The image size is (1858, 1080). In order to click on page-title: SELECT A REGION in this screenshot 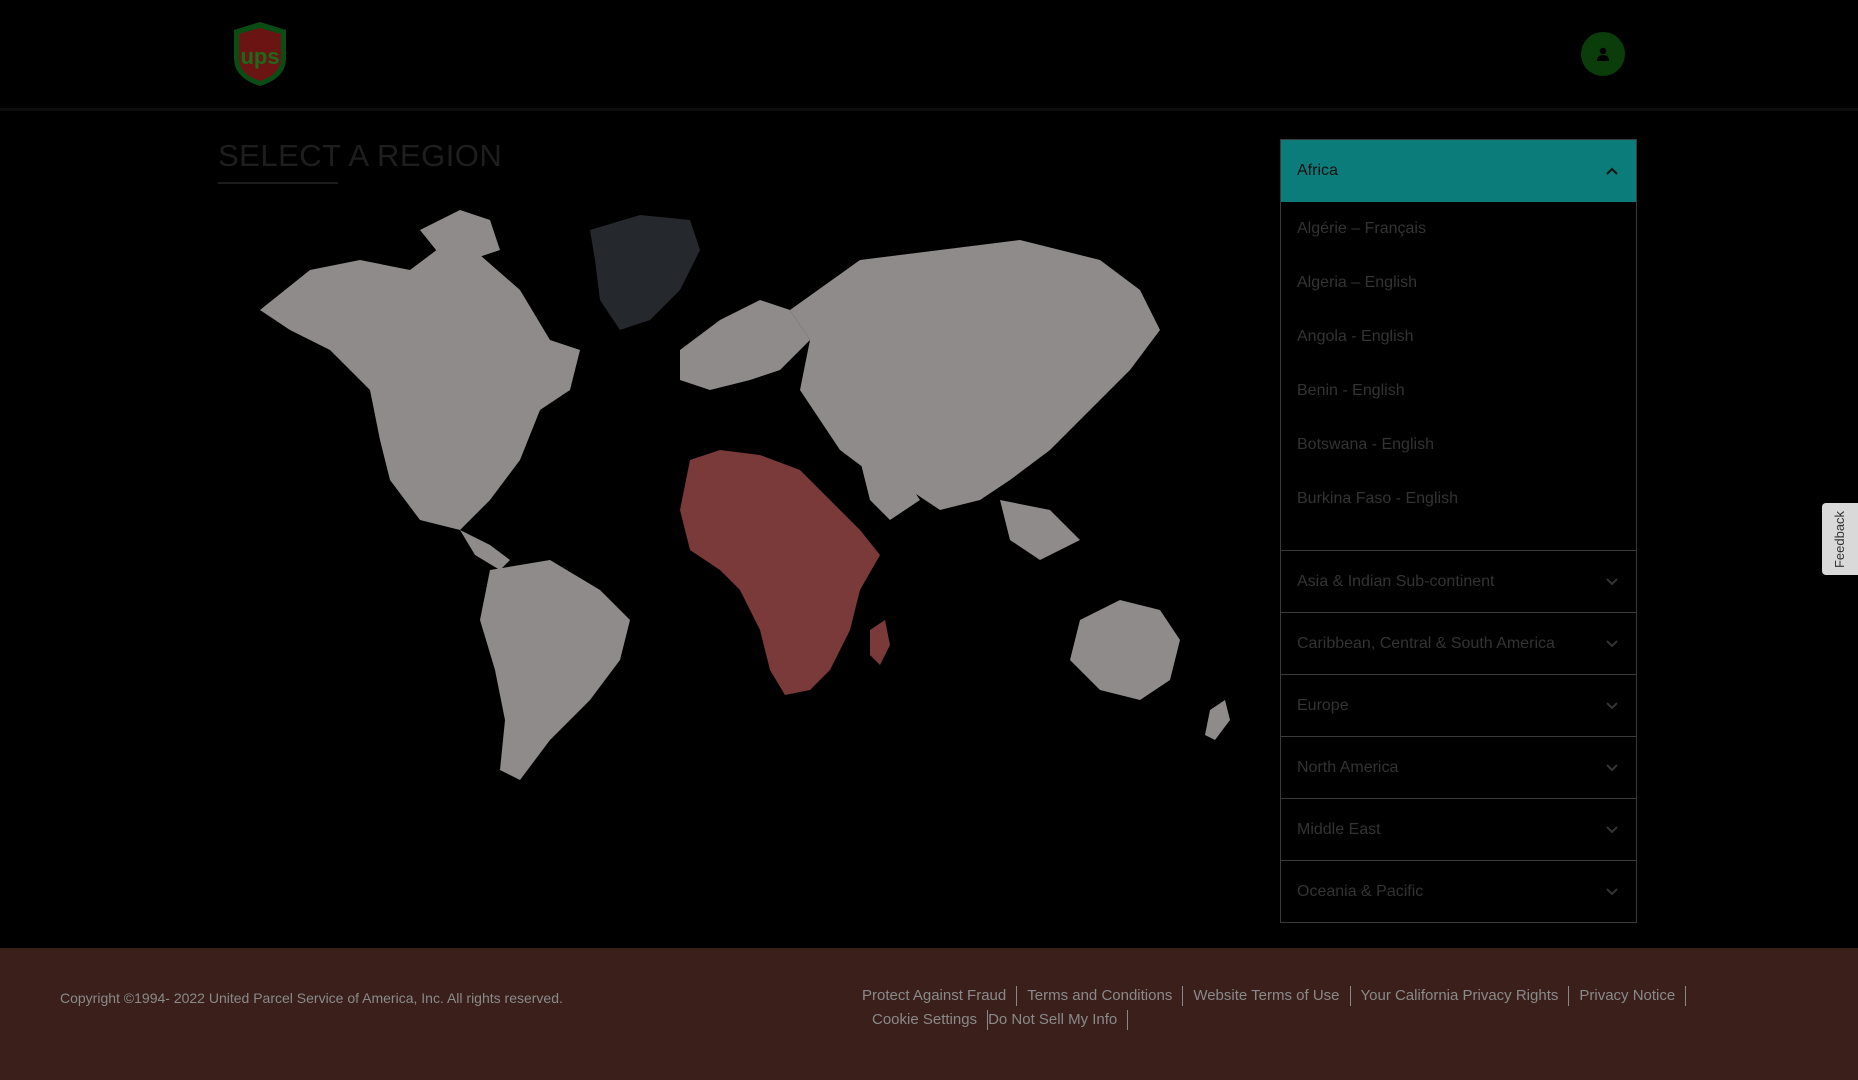, I will do `click(360, 155)`.